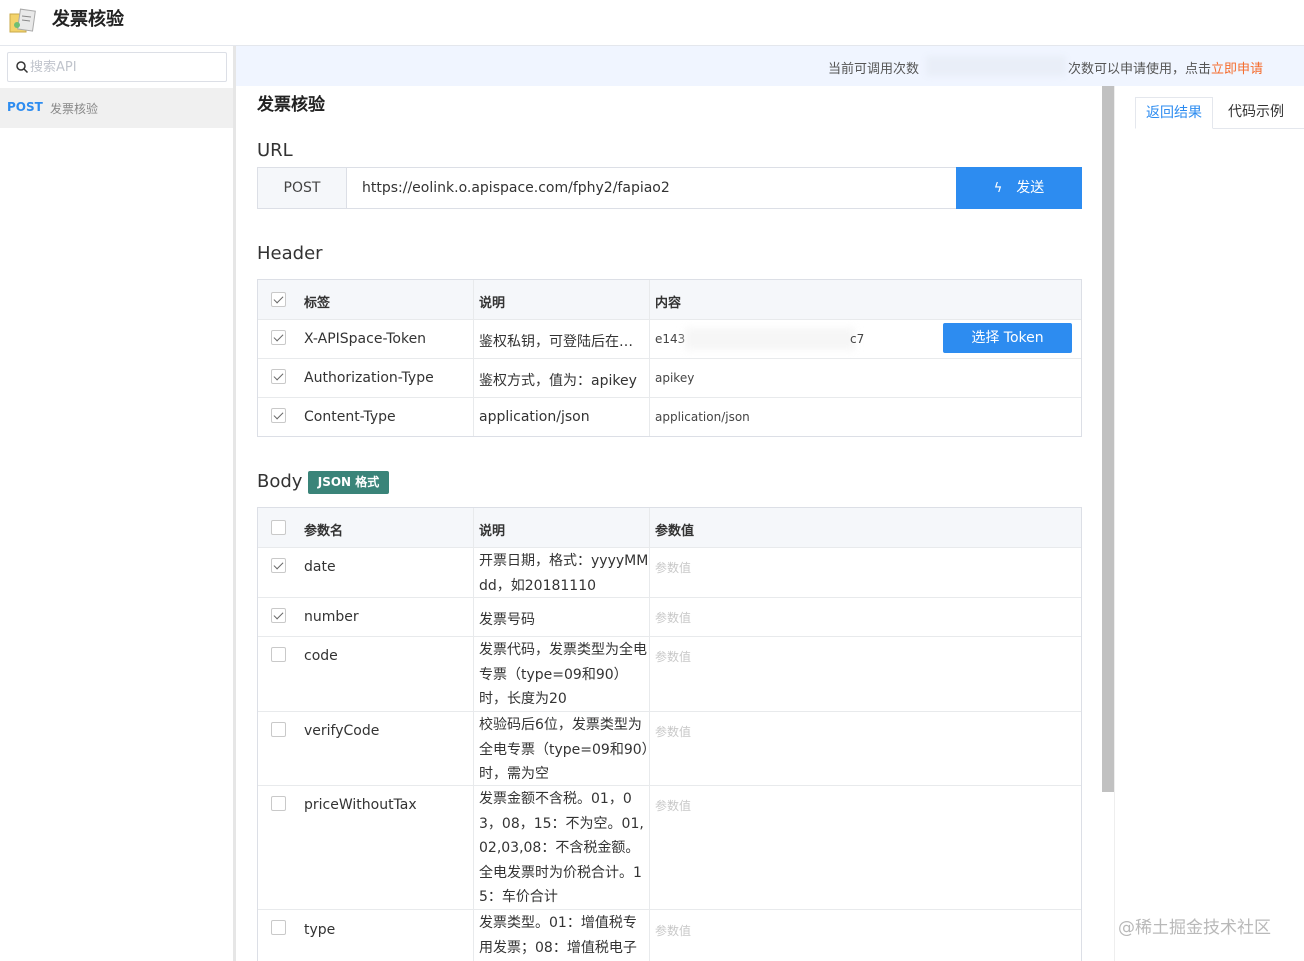 The width and height of the screenshot is (1304, 961). I want to click on sidebar-item-label: 发票核验, so click(74, 109).